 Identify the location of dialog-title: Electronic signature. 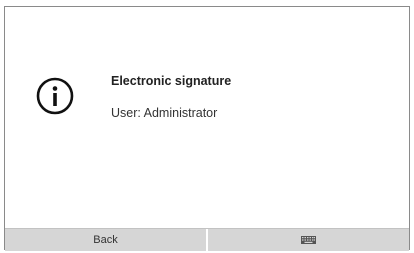
(171, 81).